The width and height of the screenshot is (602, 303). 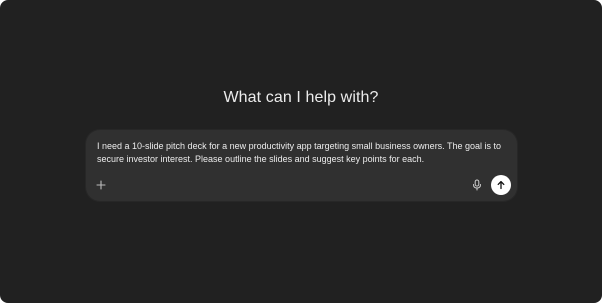 I want to click on add-attachment-button, so click(x=101, y=185).